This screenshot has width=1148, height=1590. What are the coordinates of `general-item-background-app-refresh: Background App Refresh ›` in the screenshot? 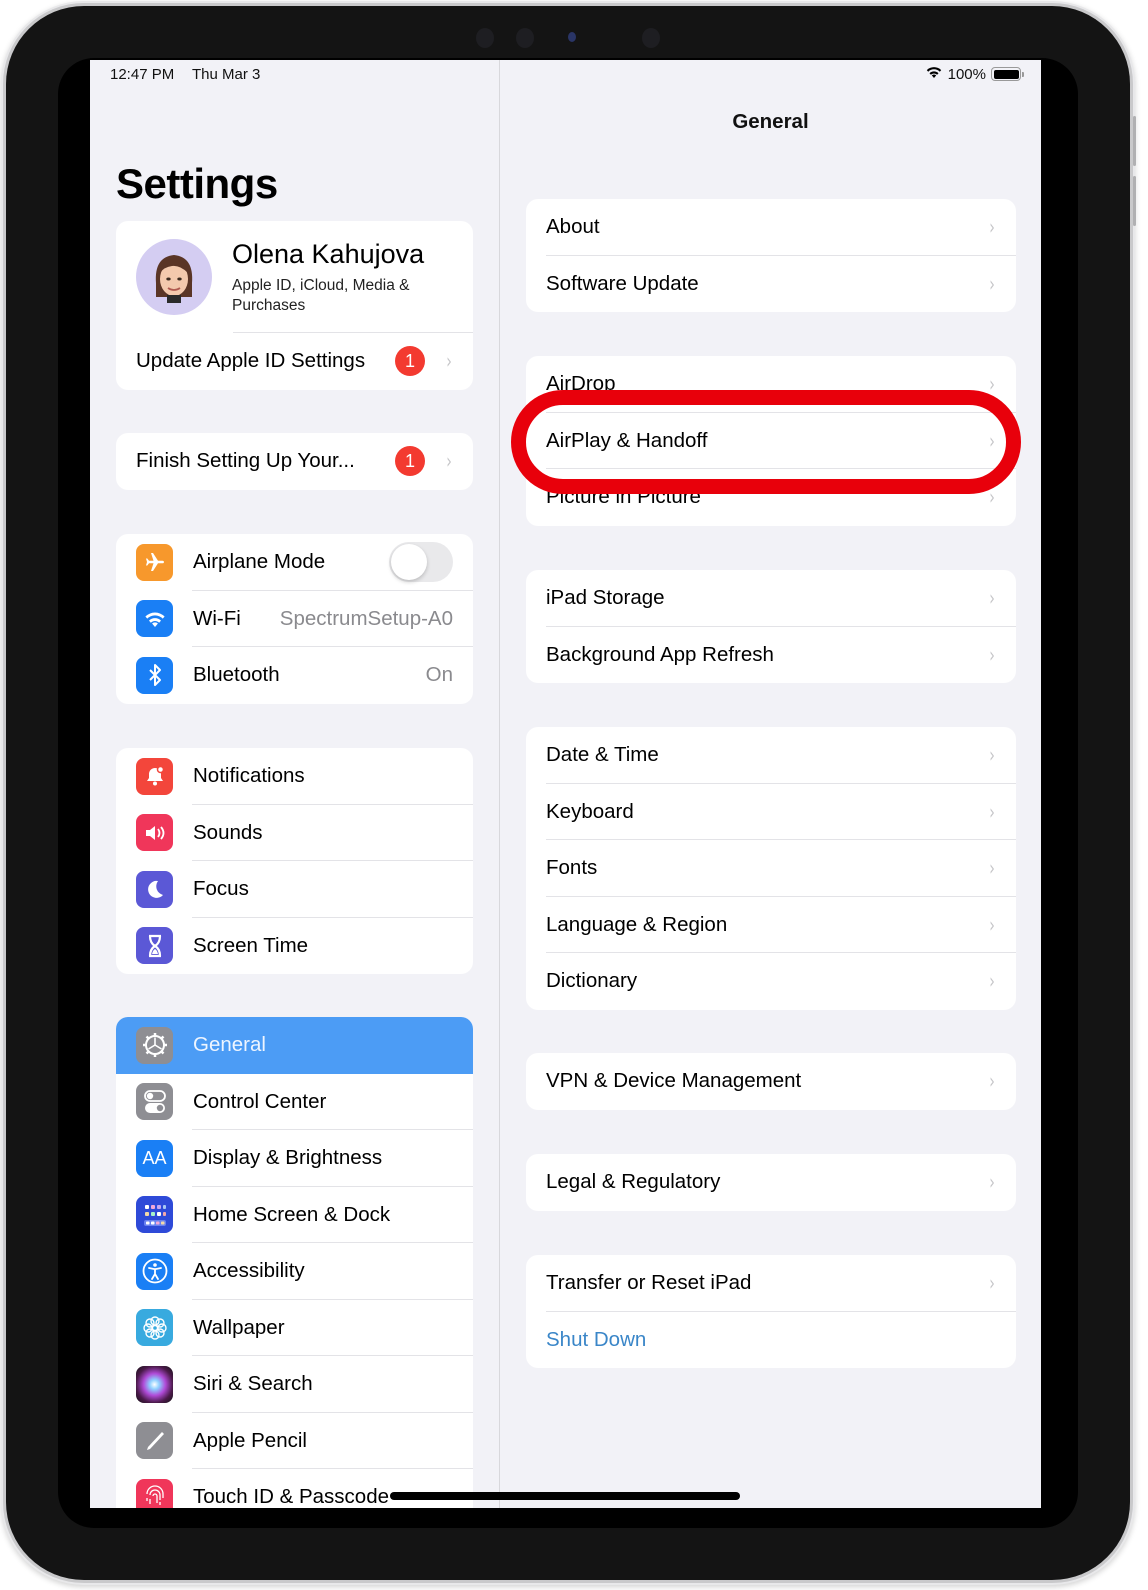 It's located at (771, 655).